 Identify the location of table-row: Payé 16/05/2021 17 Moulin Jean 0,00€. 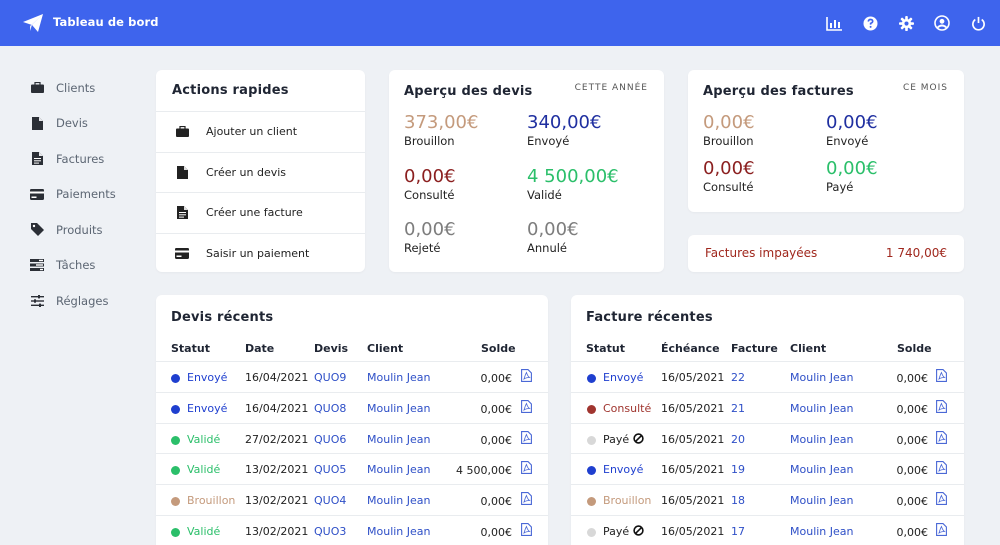
(767, 529).